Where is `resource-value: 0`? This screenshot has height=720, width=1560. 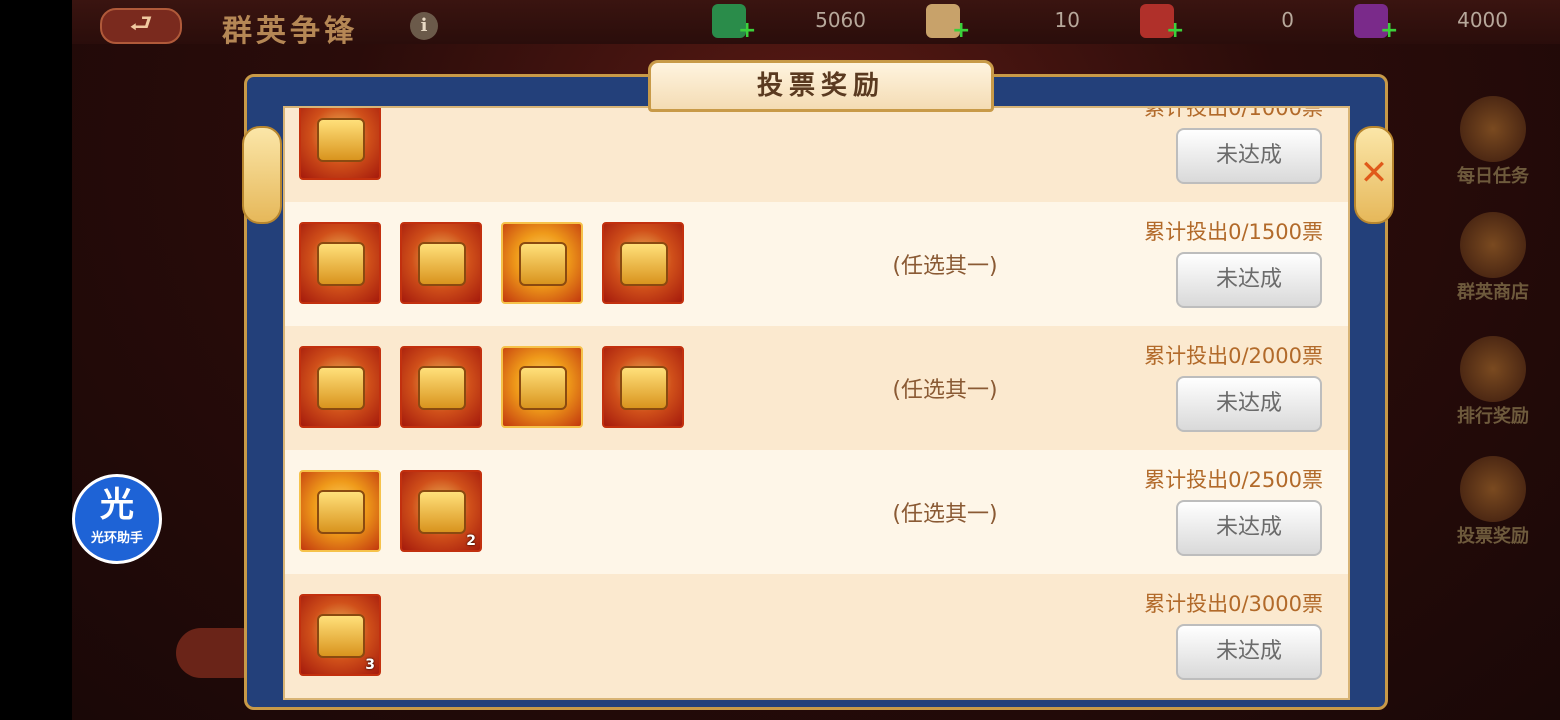 resource-value: 0 is located at coordinates (1287, 20).